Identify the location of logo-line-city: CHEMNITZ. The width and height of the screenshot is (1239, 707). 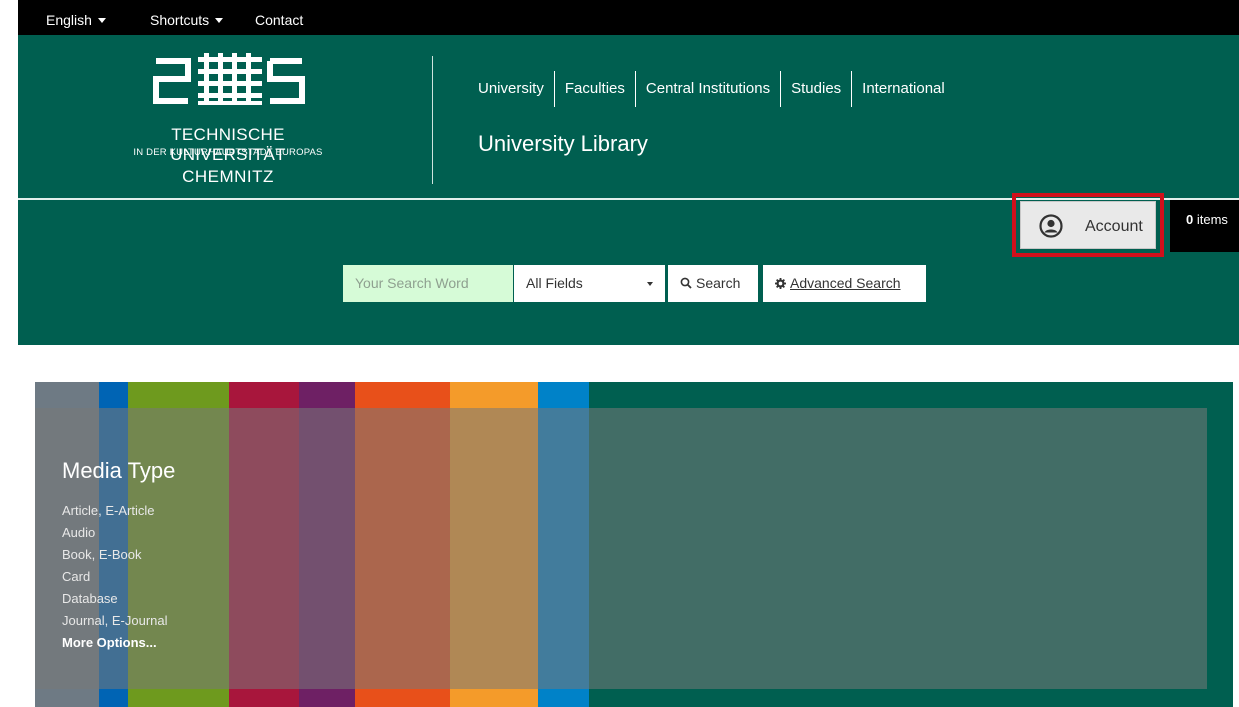
(228, 176).